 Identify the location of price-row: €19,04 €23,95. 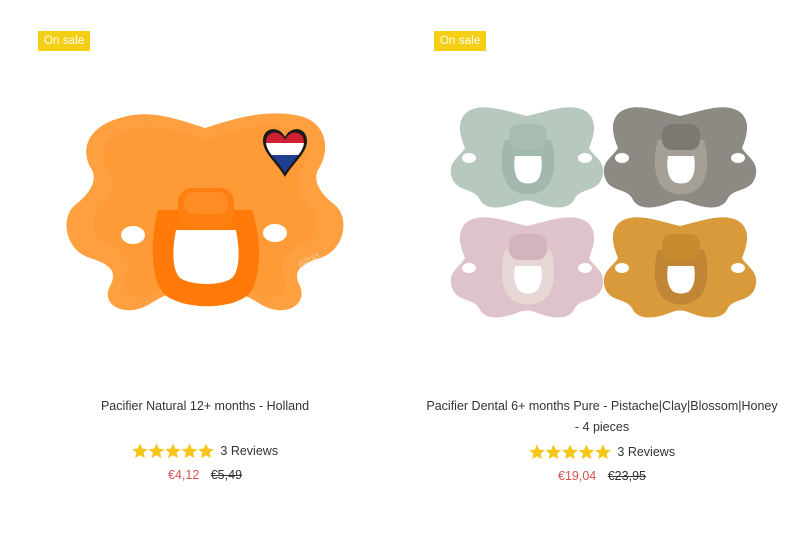
(602, 476).